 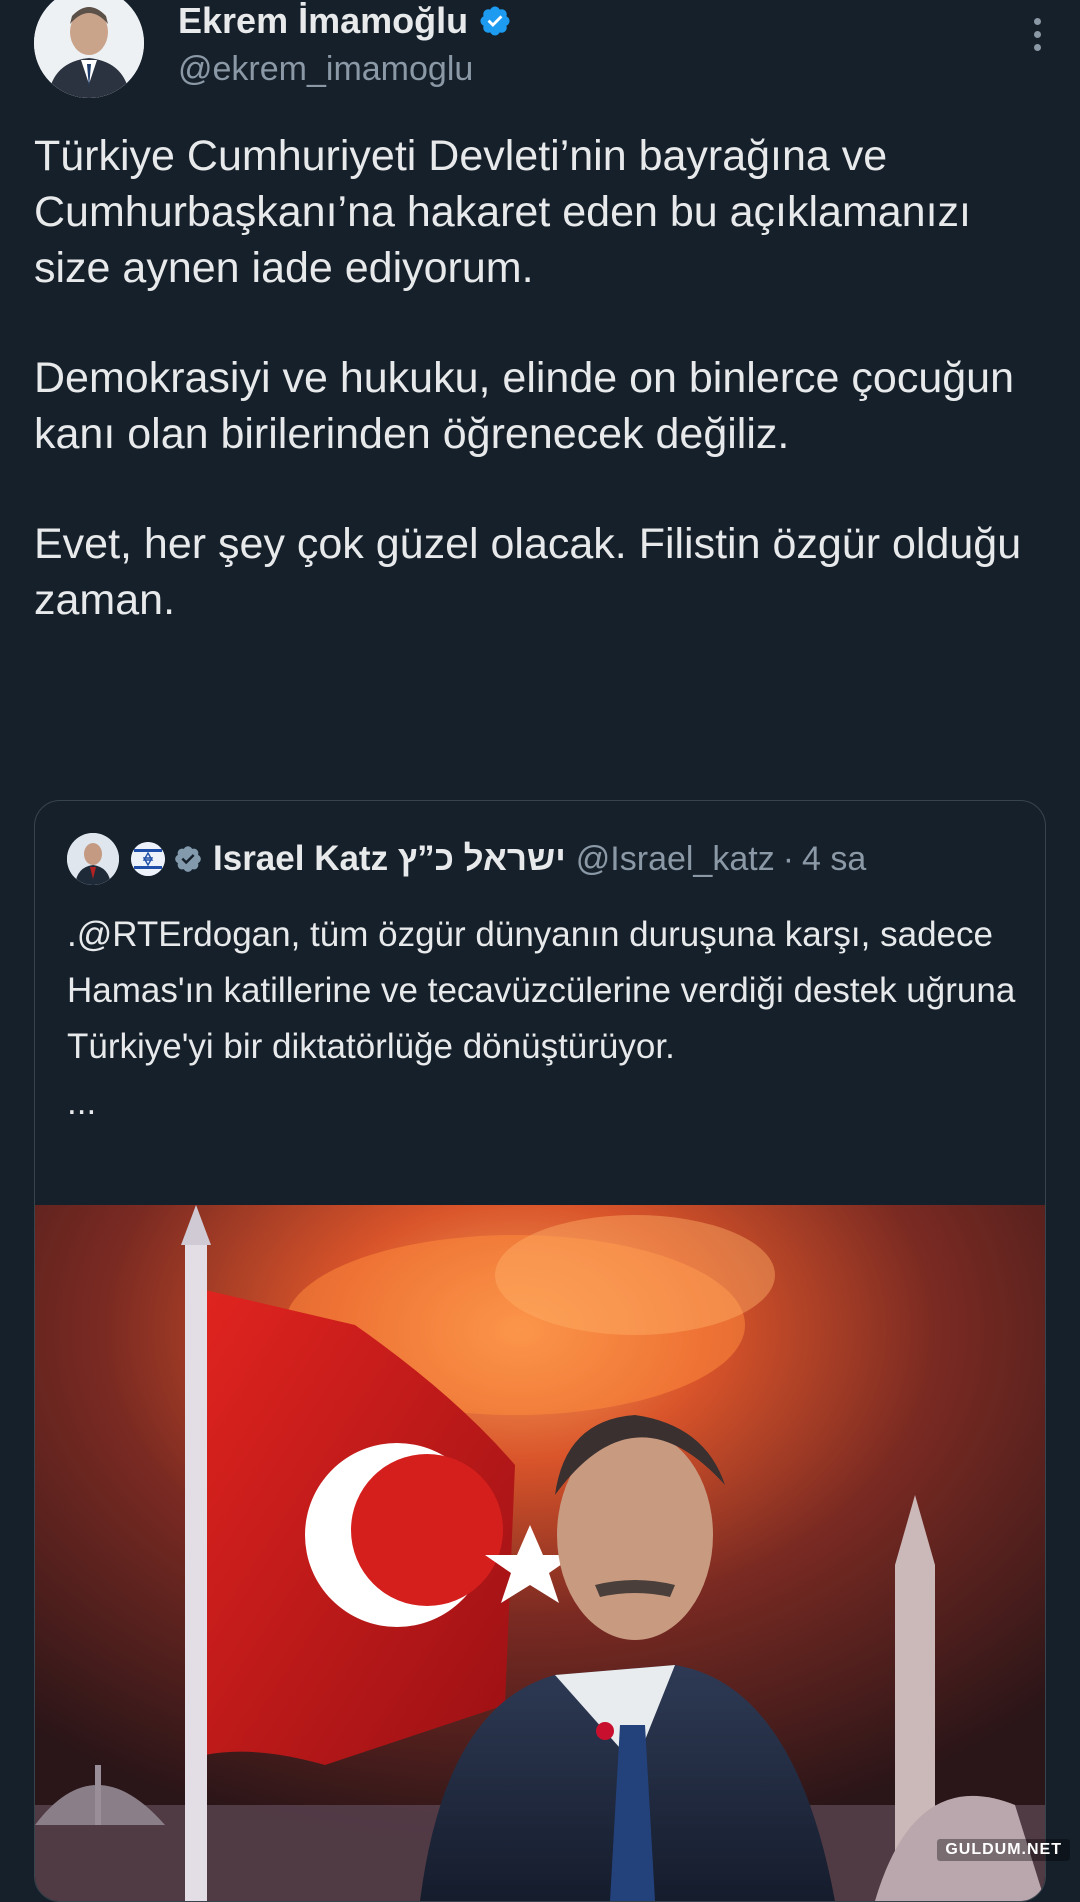 What do you see at coordinates (93, 859) in the screenshot?
I see `quoted-author-avatar` at bounding box center [93, 859].